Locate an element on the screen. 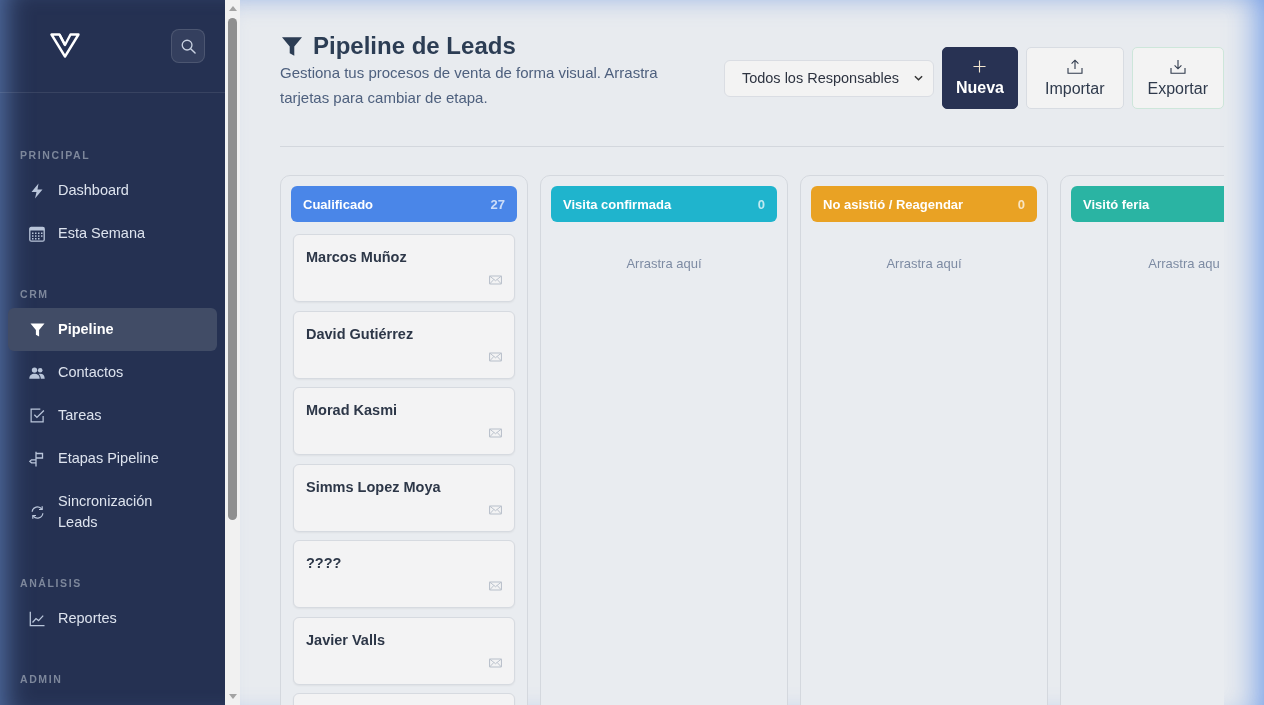 The image size is (1264, 705). section-heading: ADMIN is located at coordinates (41, 679).